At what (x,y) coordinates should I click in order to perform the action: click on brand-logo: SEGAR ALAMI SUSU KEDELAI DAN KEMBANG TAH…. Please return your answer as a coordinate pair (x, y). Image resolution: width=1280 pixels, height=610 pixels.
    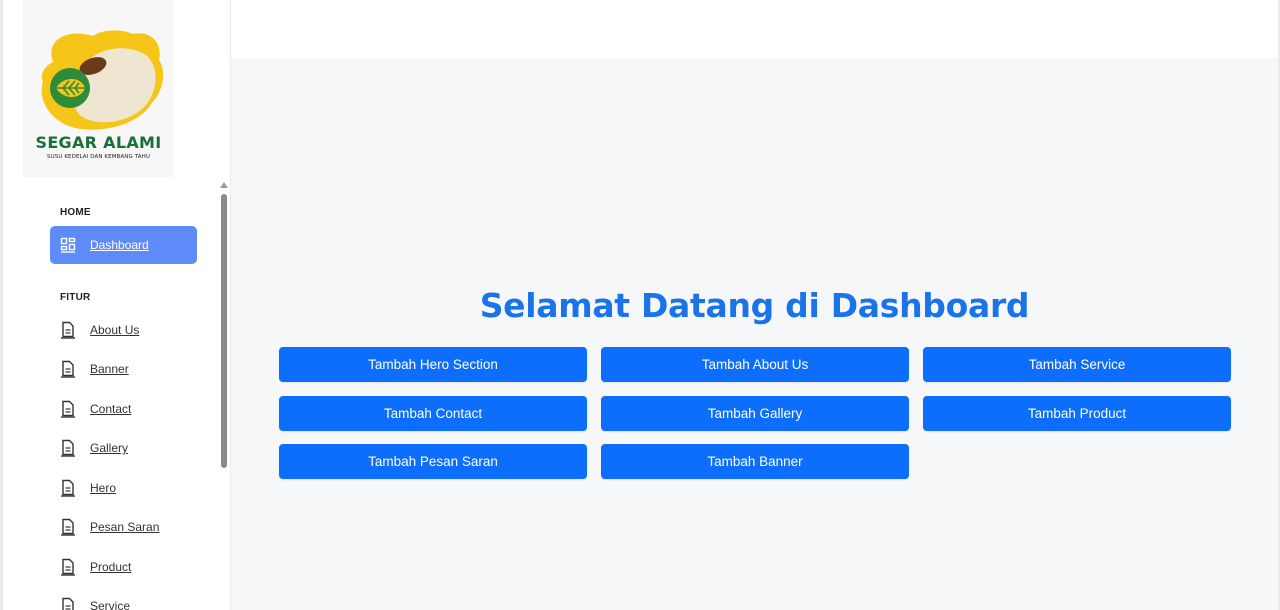
    Looking at the image, I should click on (98, 88).